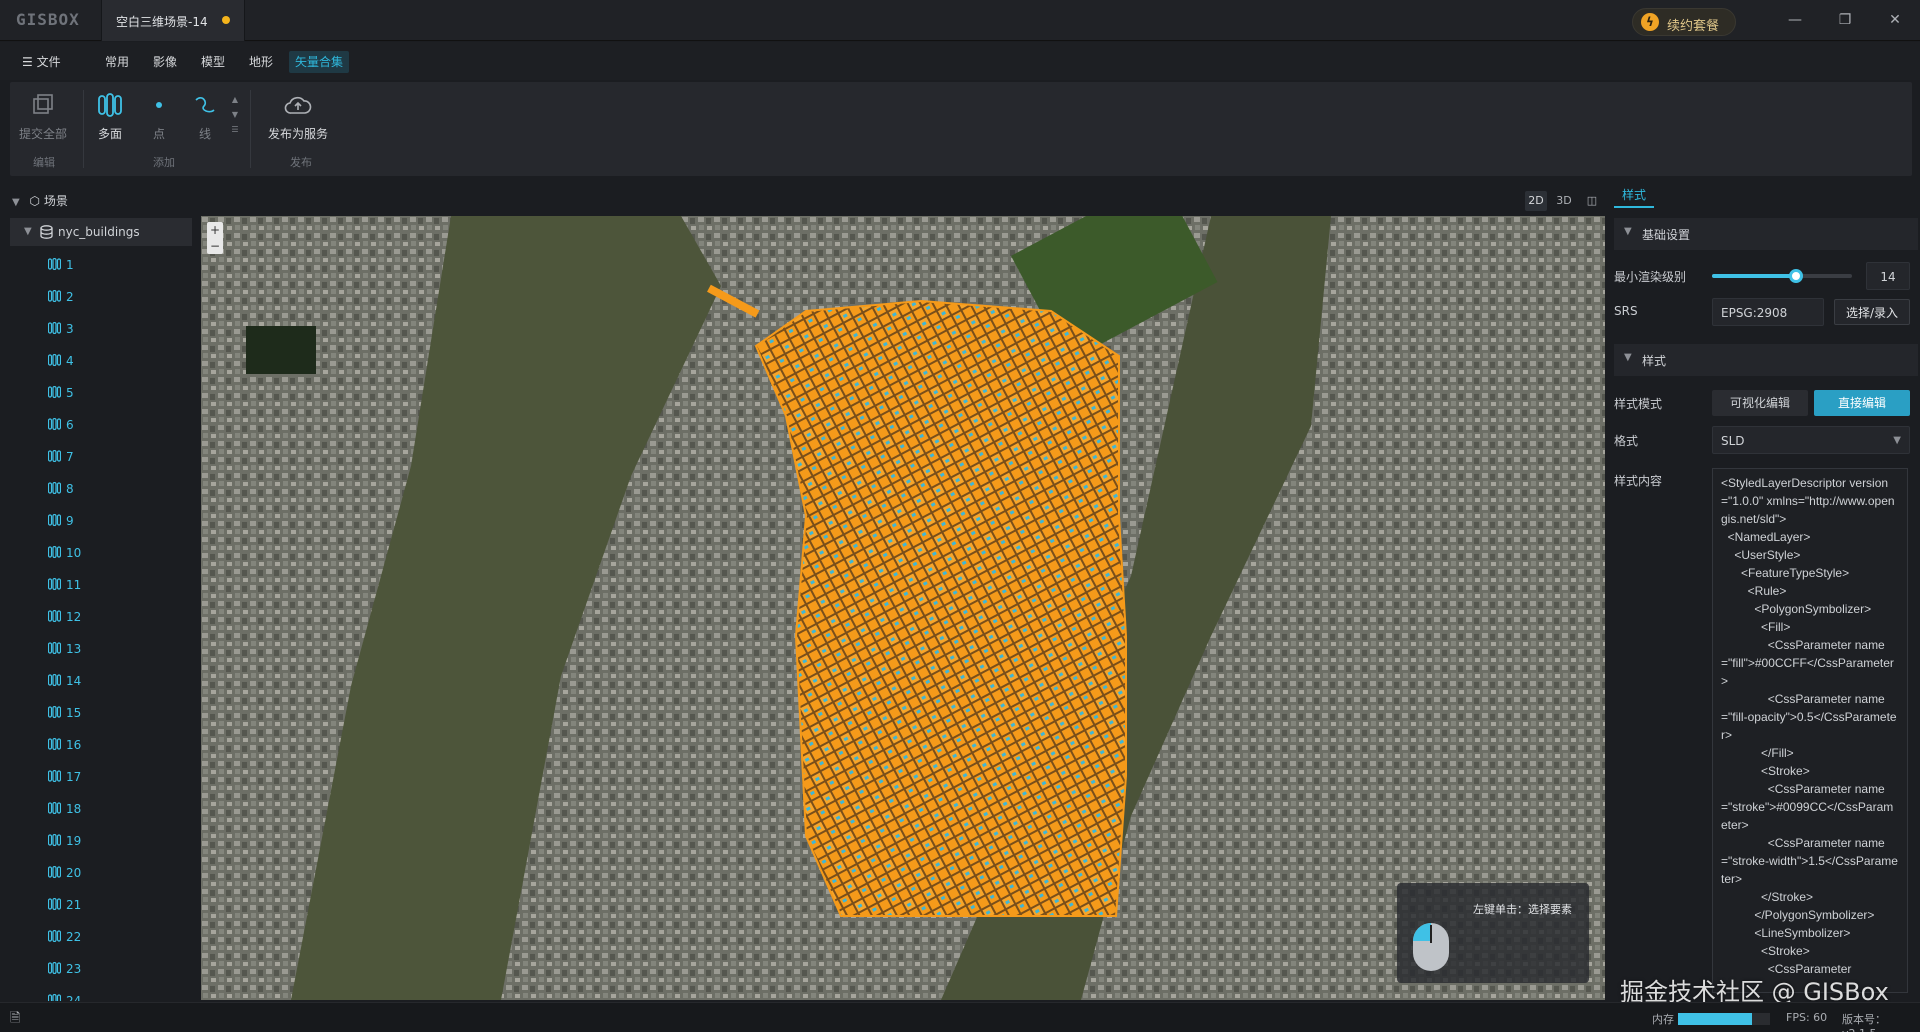  What do you see at coordinates (64, 779) in the screenshot?
I see `layer-item: 17` at bounding box center [64, 779].